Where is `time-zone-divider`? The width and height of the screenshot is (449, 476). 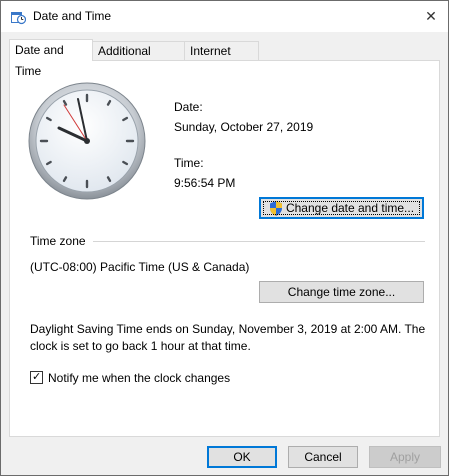 time-zone-divider is located at coordinates (259, 241).